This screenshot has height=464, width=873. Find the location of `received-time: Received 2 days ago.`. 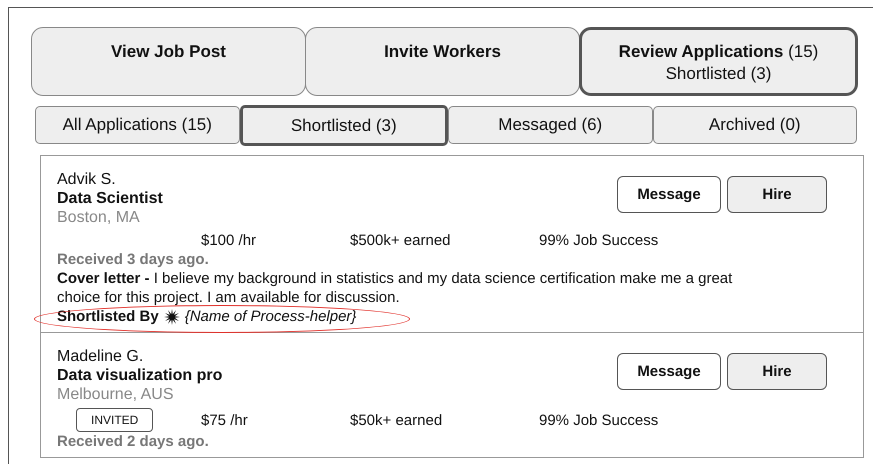

received-time: Received 2 days ago. is located at coordinates (133, 441).